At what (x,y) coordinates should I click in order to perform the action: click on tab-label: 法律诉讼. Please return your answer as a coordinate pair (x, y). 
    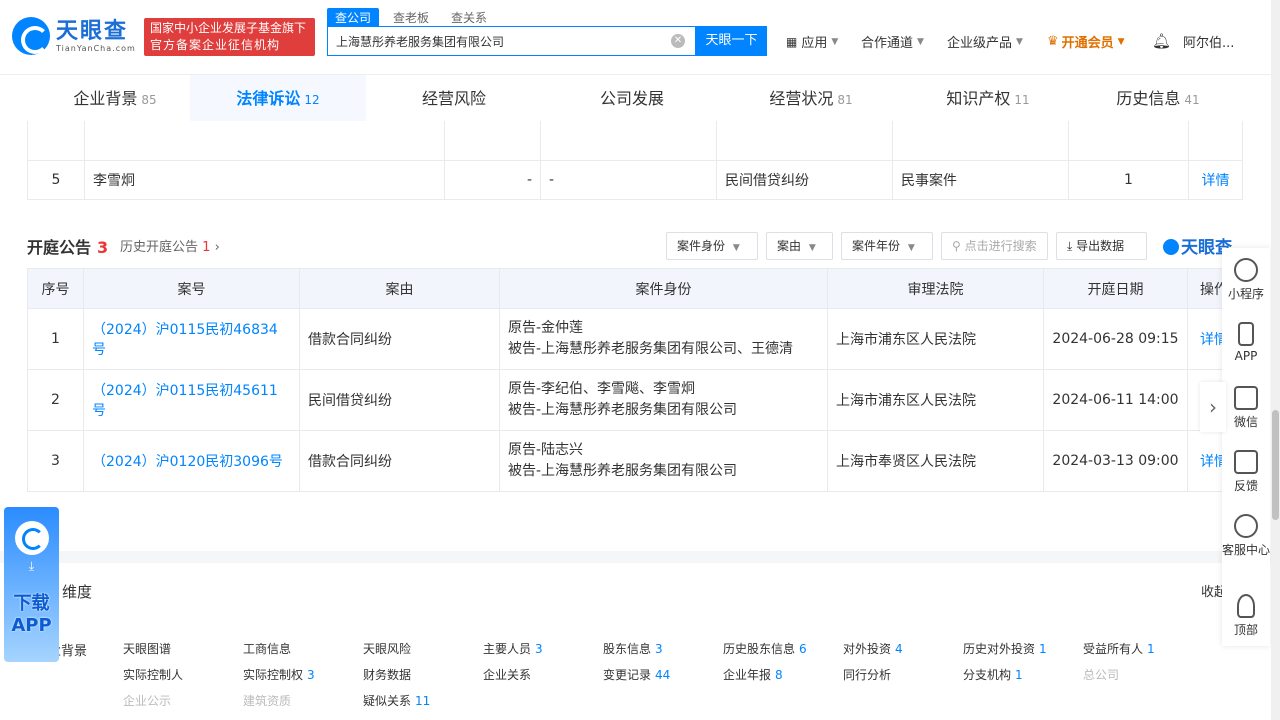
    Looking at the image, I should click on (268, 98).